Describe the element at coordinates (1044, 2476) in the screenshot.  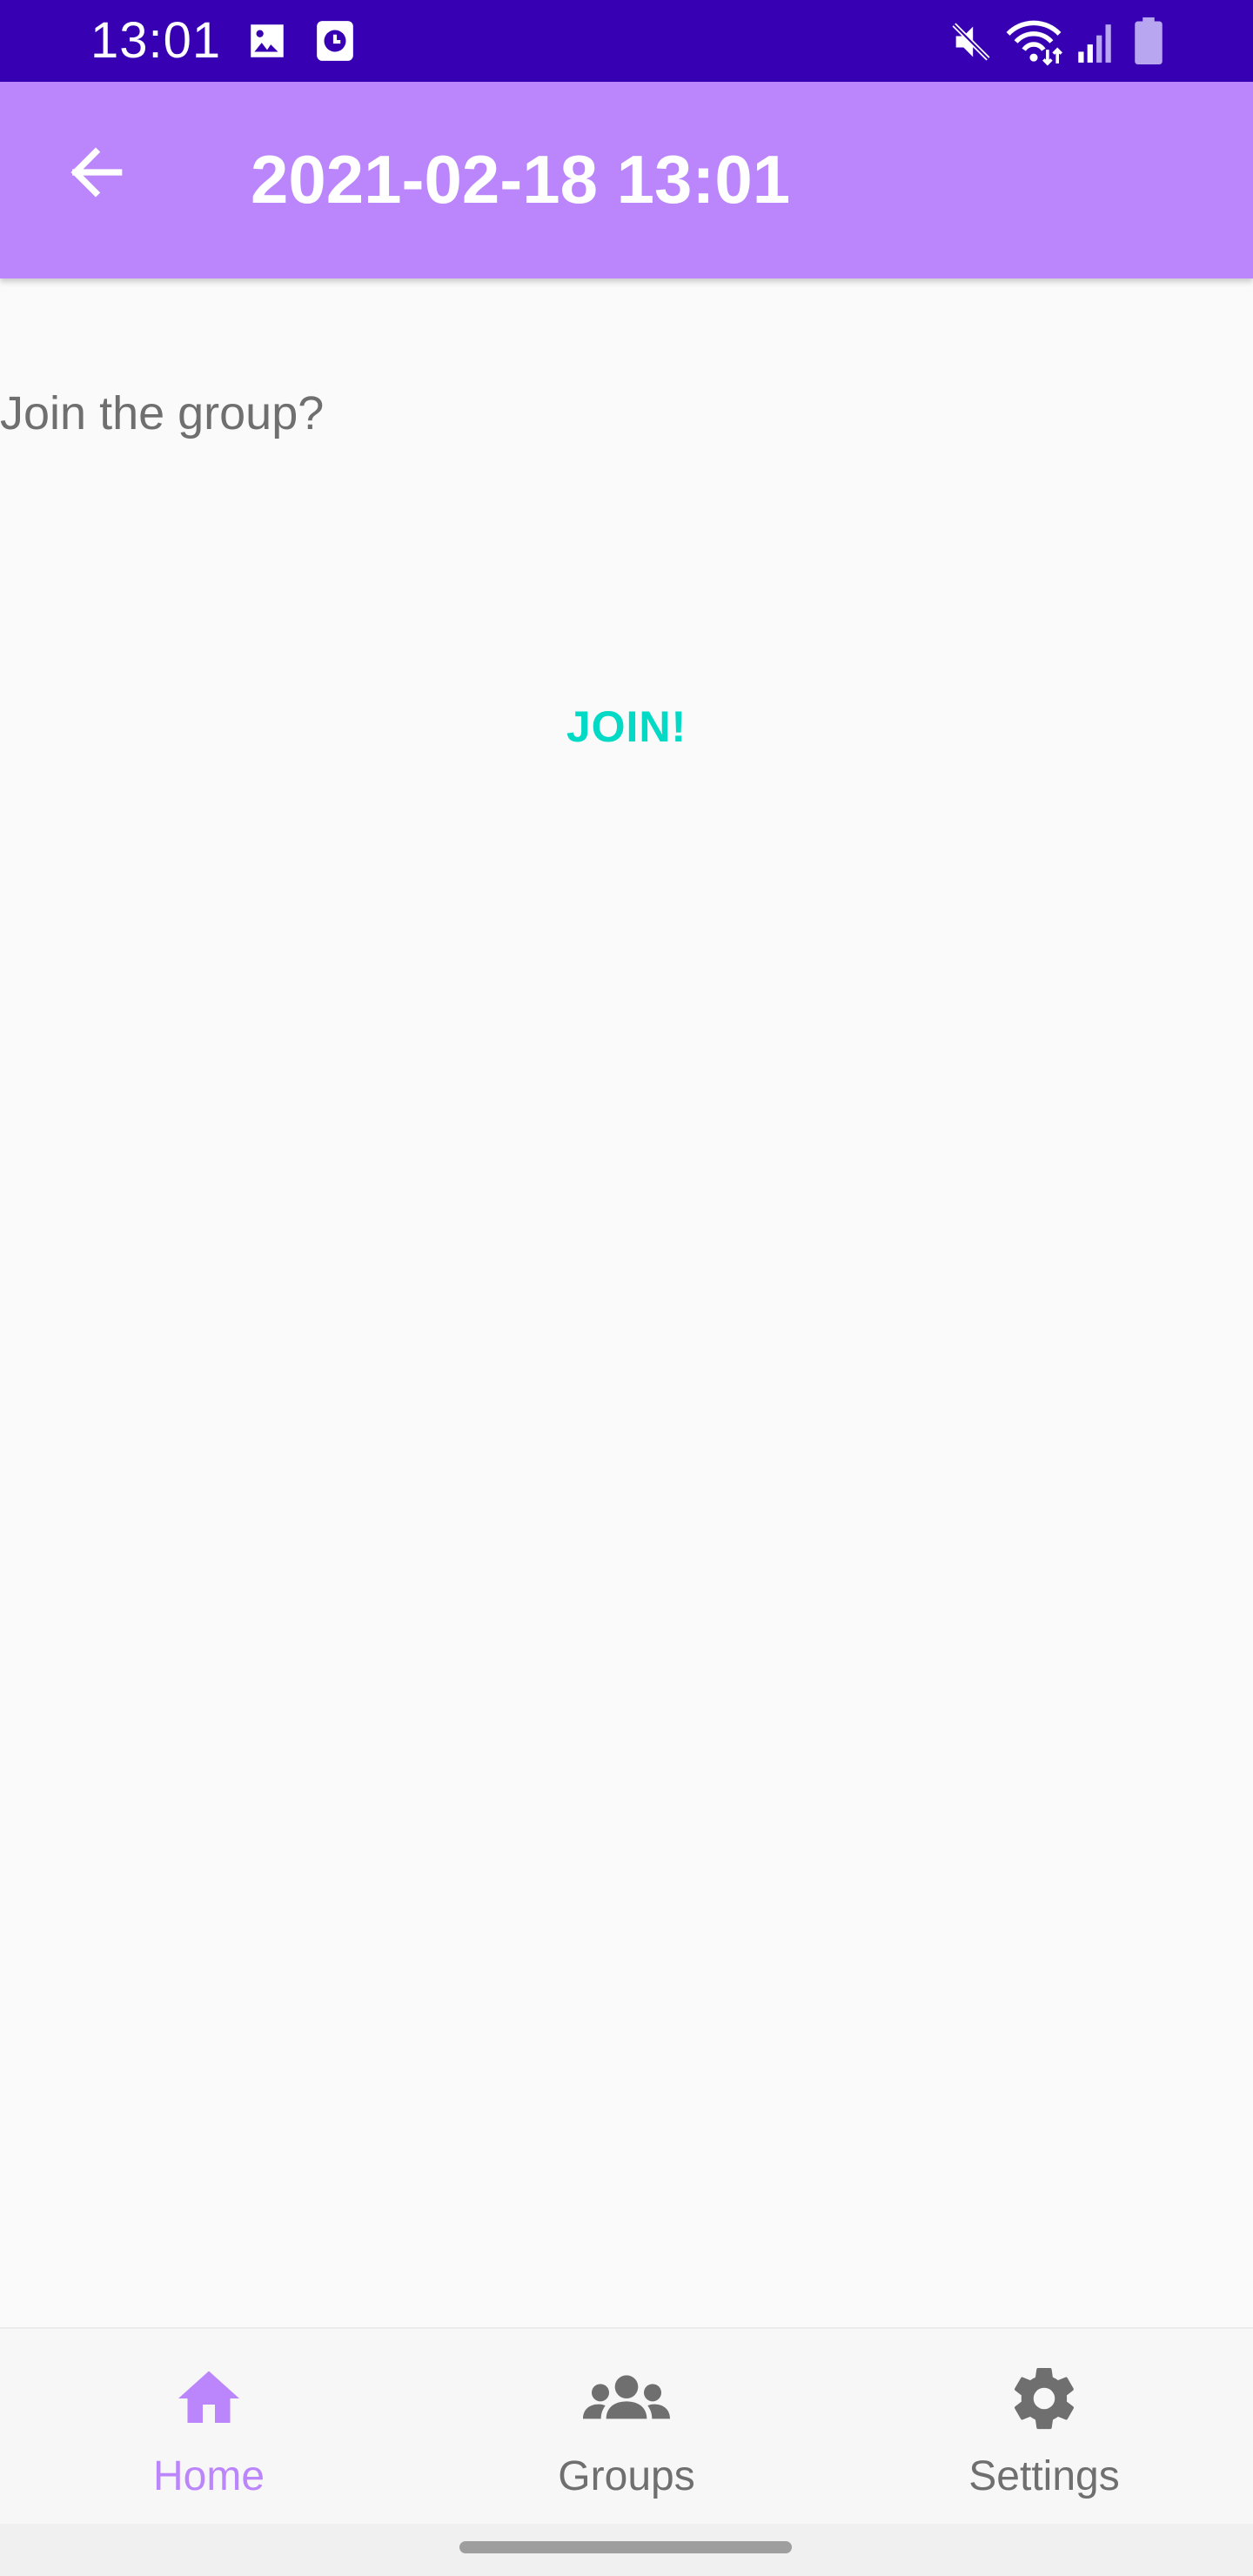
I see `nav-label-settings: Settings` at that location.